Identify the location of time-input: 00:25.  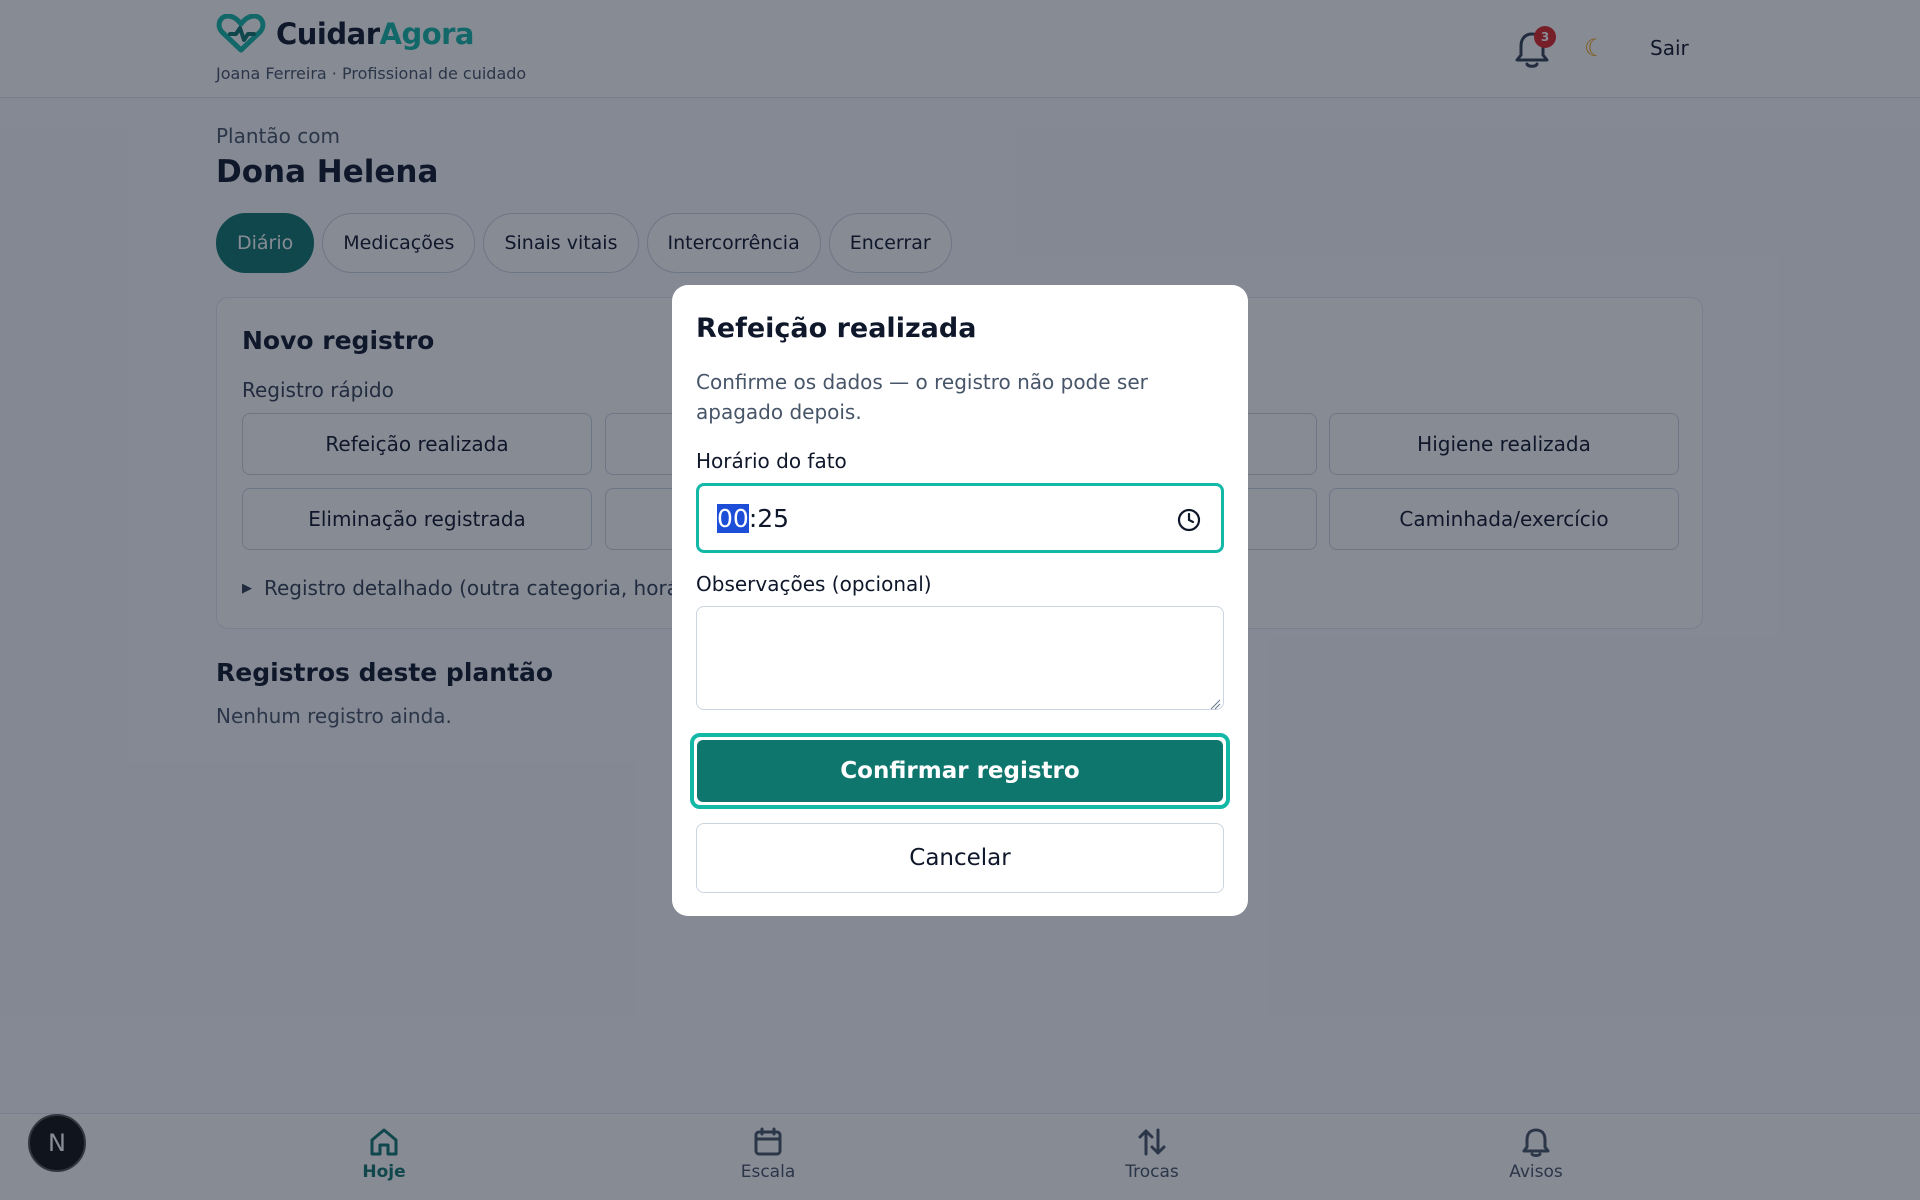
(960, 518).